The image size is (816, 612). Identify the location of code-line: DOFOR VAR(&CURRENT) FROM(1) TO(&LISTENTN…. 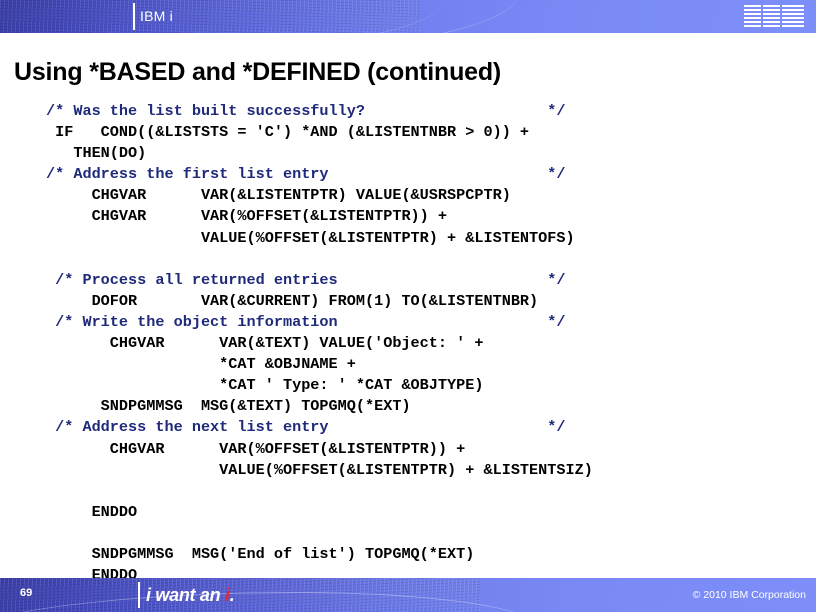
(292, 300).